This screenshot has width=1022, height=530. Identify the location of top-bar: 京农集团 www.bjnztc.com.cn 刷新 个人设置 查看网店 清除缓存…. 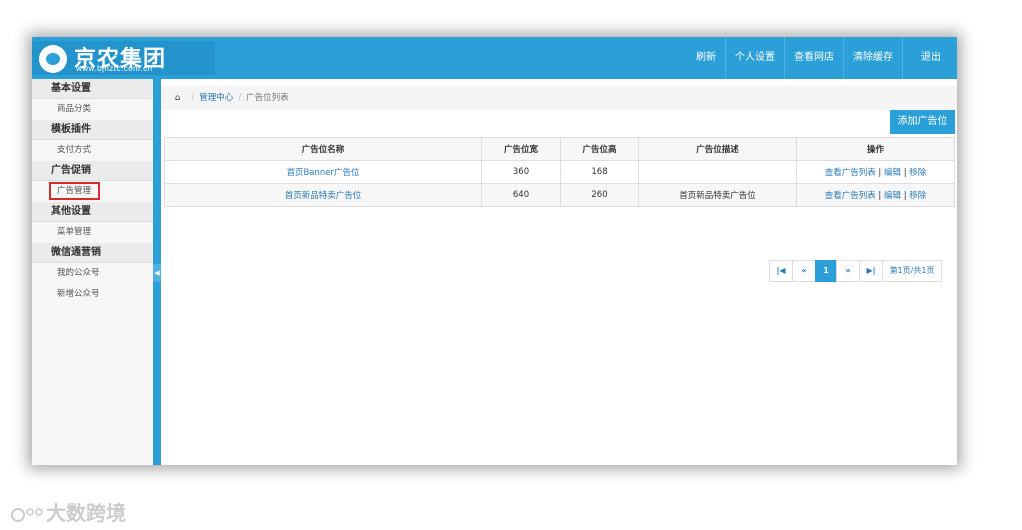
(494, 58).